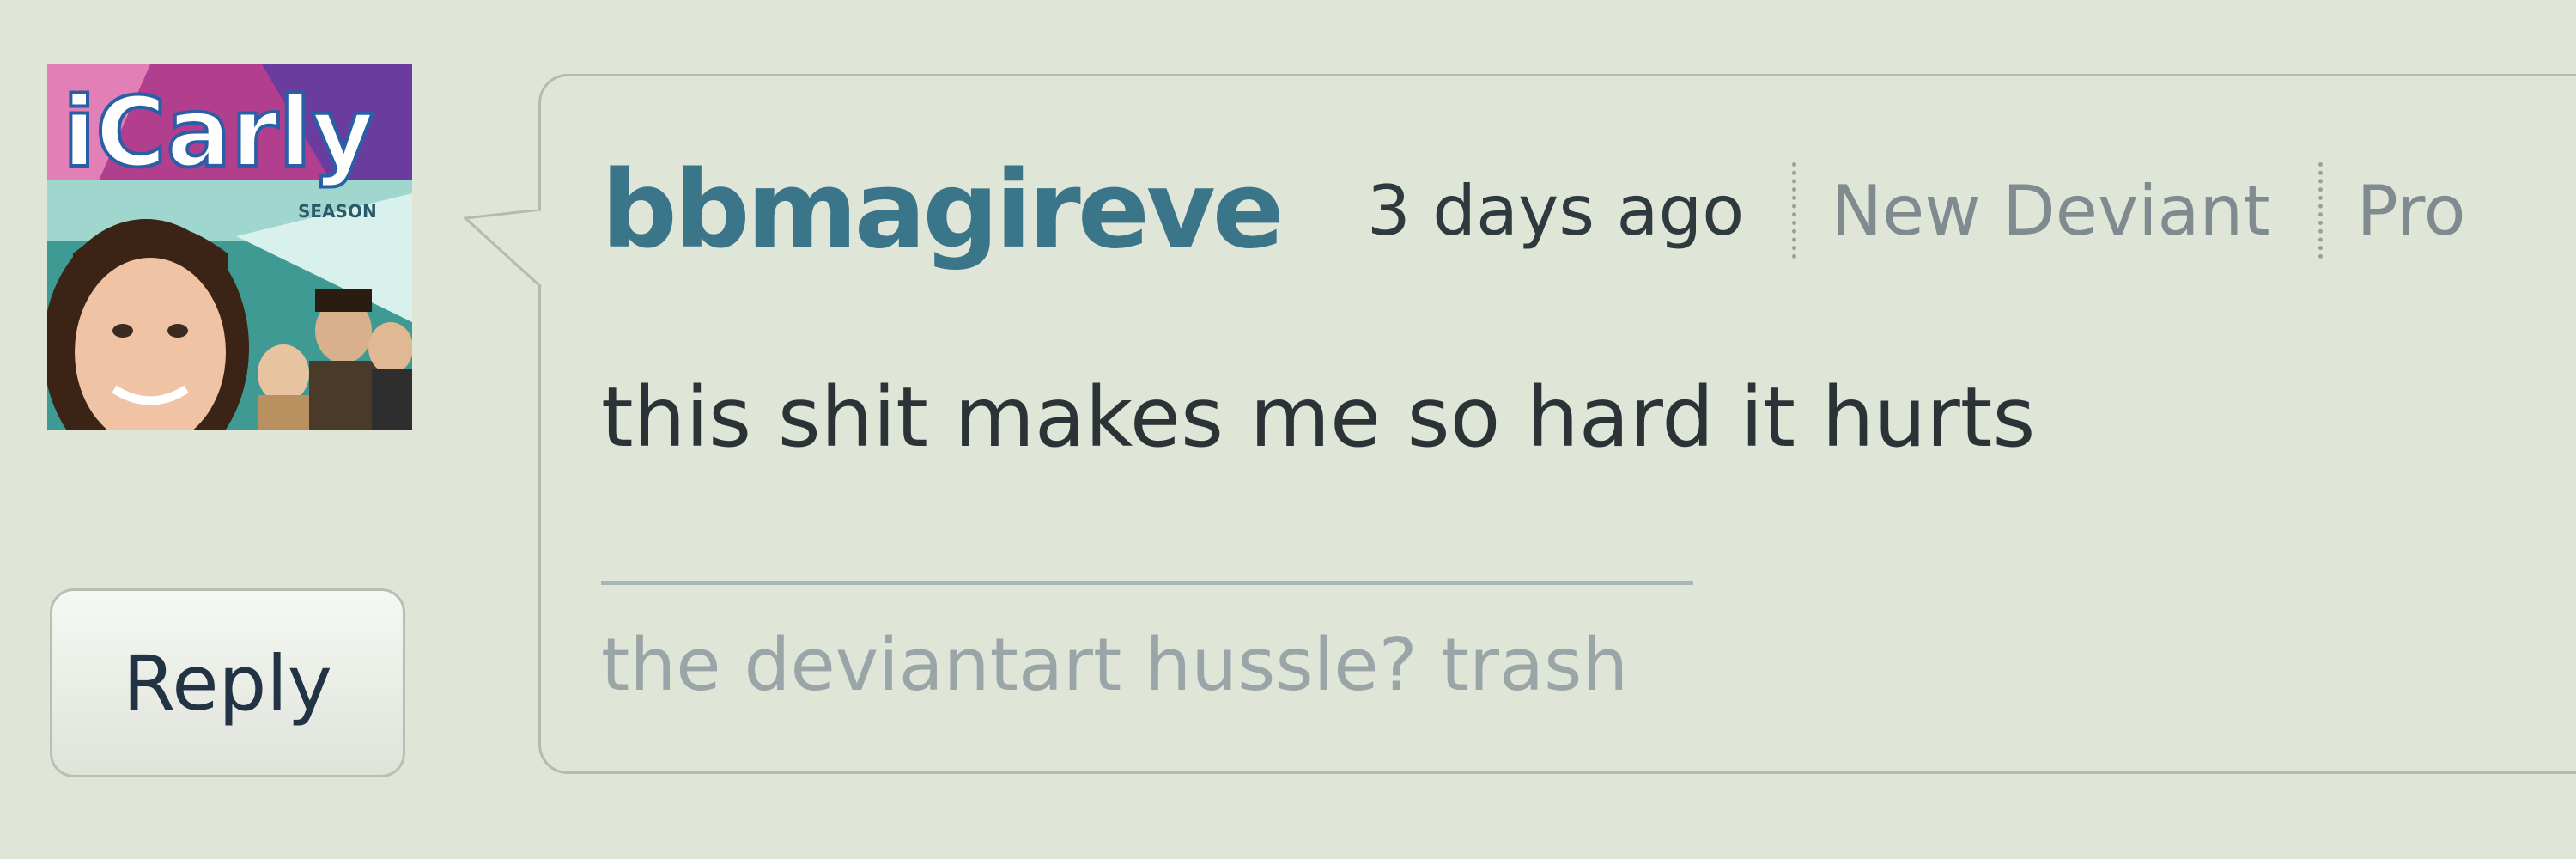 The image size is (2576, 859). Describe the element at coordinates (228, 682) in the screenshot. I see `reply-button: Reply` at that location.